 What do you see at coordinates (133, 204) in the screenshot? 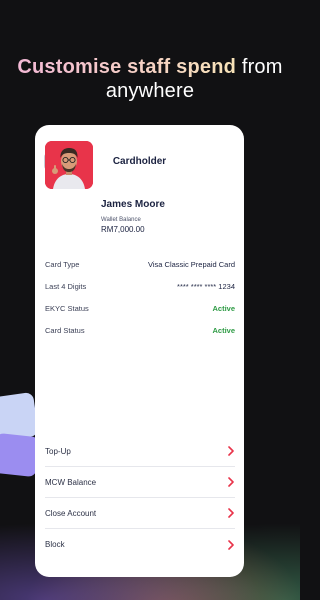
I see `cardholder-name: James Moore` at bounding box center [133, 204].